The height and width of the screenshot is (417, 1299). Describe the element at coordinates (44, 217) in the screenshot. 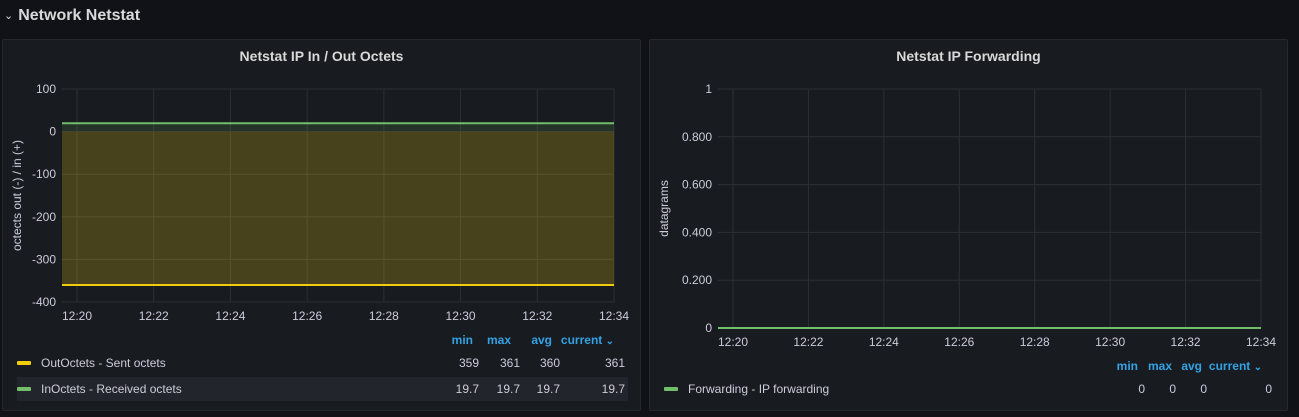

I see `y-tick-label: -200` at that location.